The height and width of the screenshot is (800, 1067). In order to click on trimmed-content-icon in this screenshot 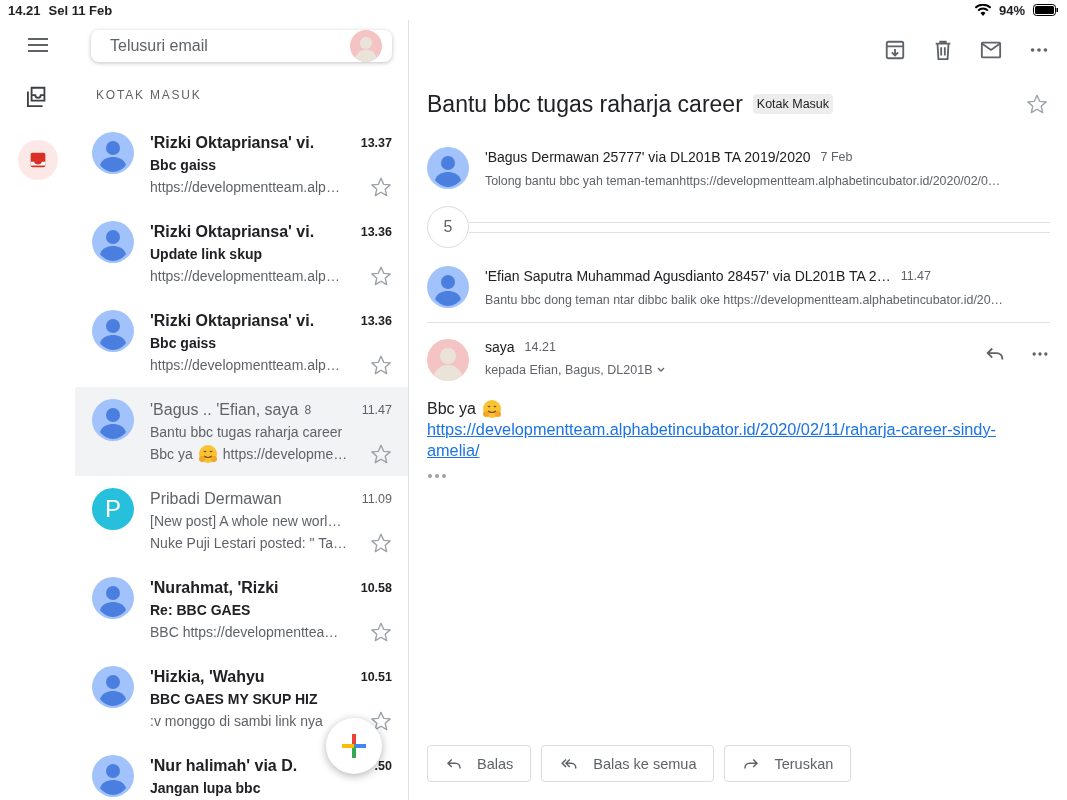, I will do `click(437, 476)`.